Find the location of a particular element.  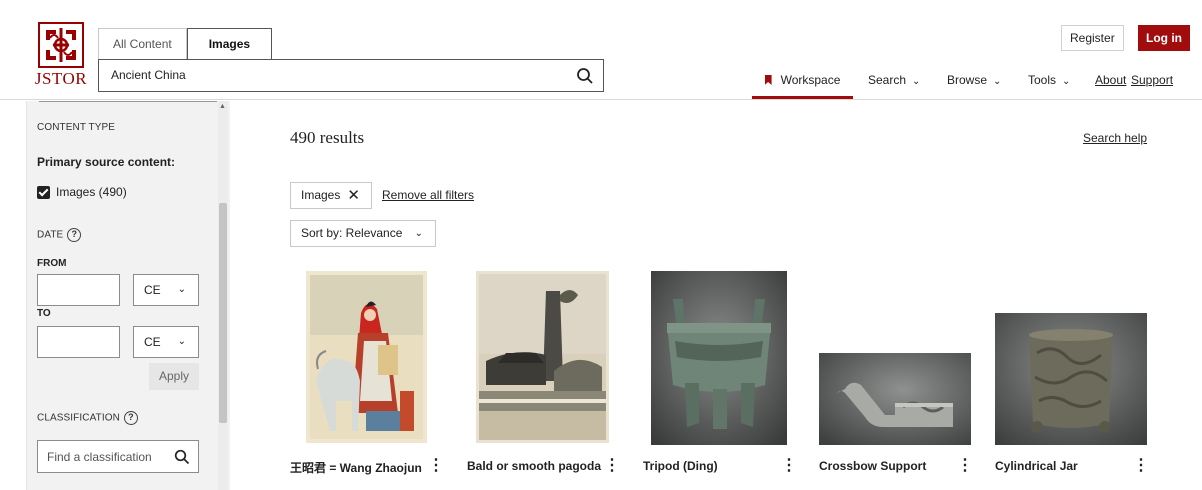

sort-dropdown: Sort by: Relevance ⌄ is located at coordinates (363, 233).